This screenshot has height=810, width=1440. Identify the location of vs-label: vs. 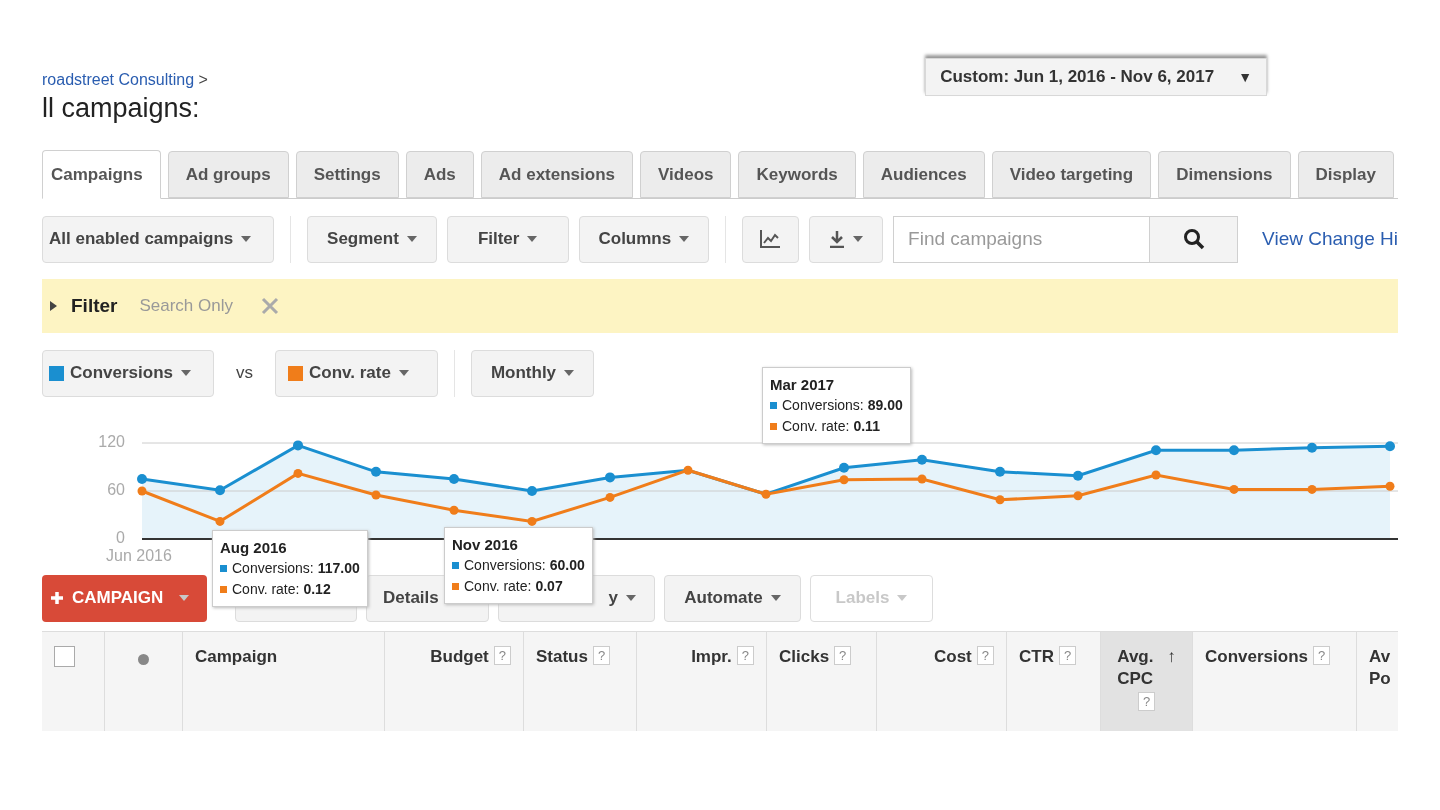
(244, 373).